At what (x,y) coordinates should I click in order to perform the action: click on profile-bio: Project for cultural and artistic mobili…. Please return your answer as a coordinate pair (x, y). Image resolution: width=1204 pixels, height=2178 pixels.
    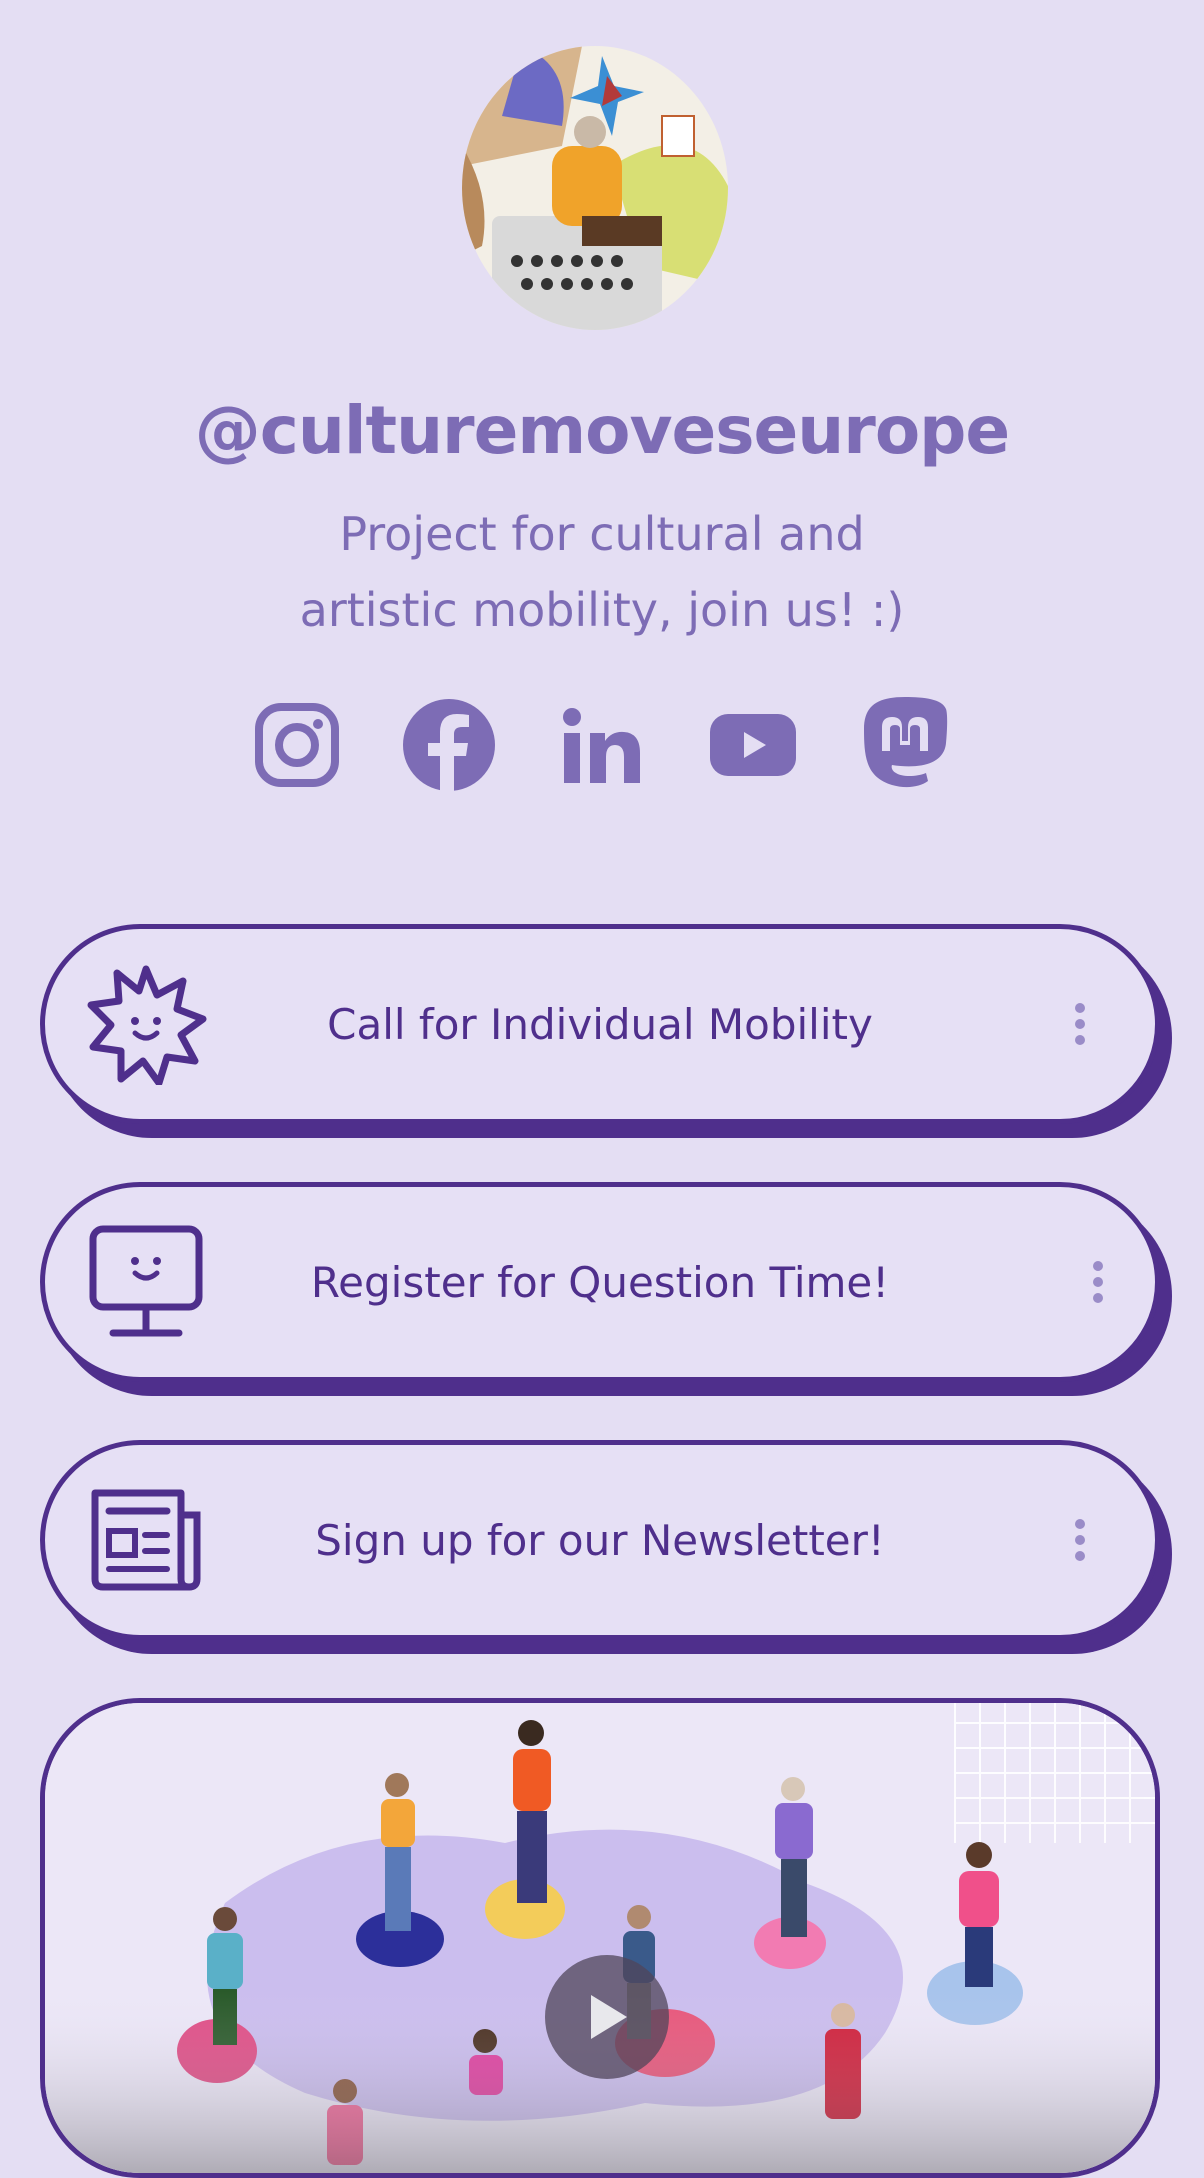
    Looking at the image, I should click on (602, 572).